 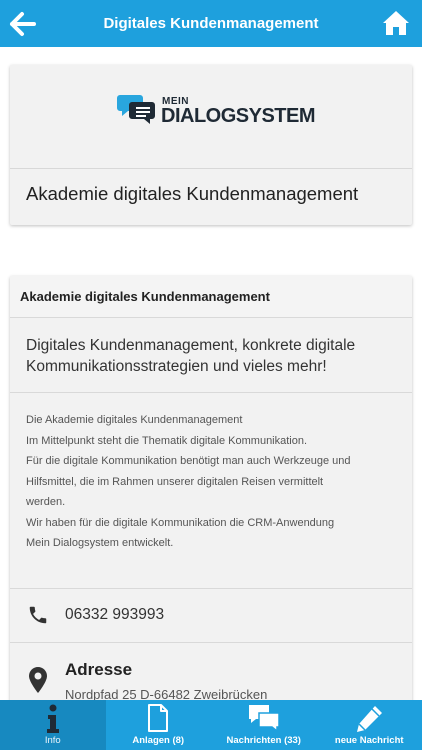 What do you see at coordinates (136, 109) in the screenshot?
I see `chat-bubbles-logo-icon` at bounding box center [136, 109].